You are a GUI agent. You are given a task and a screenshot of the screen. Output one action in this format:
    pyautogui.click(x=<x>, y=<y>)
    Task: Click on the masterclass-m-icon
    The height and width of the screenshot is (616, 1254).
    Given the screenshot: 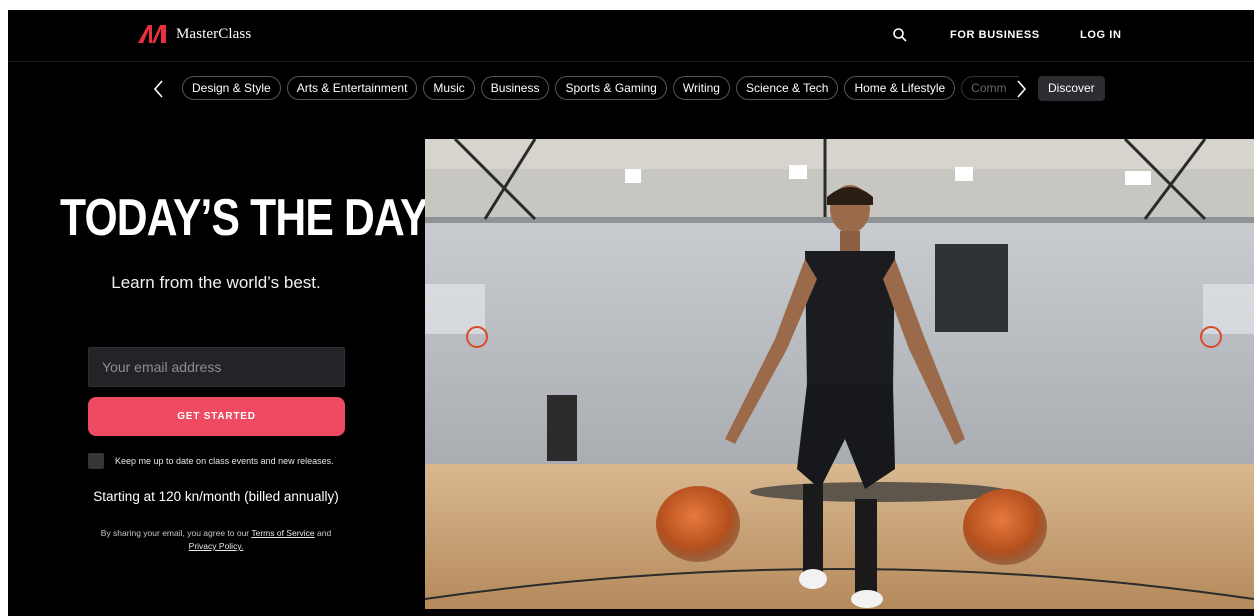 What is the action you would take?
    pyautogui.click(x=153, y=34)
    